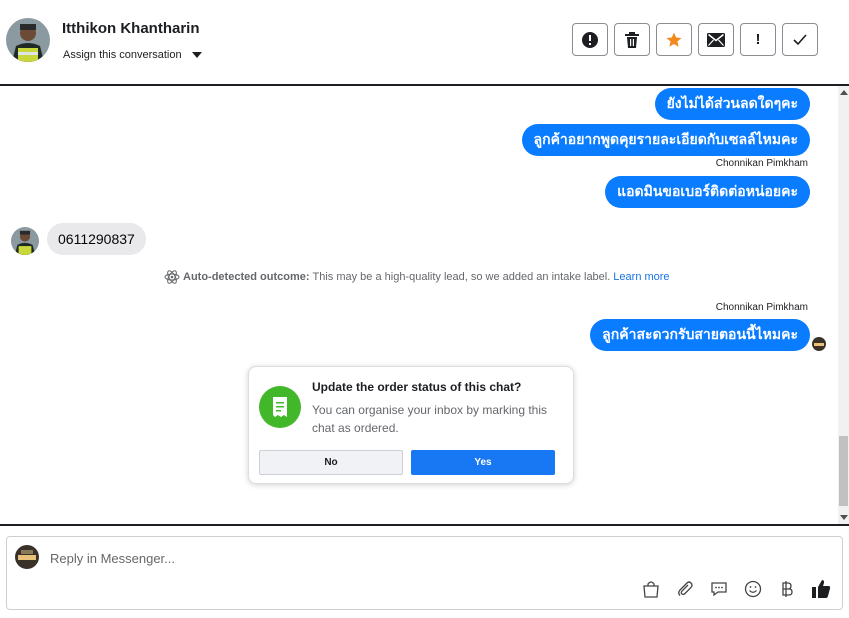 The image size is (849, 618). I want to click on baht-icon, so click(787, 589).